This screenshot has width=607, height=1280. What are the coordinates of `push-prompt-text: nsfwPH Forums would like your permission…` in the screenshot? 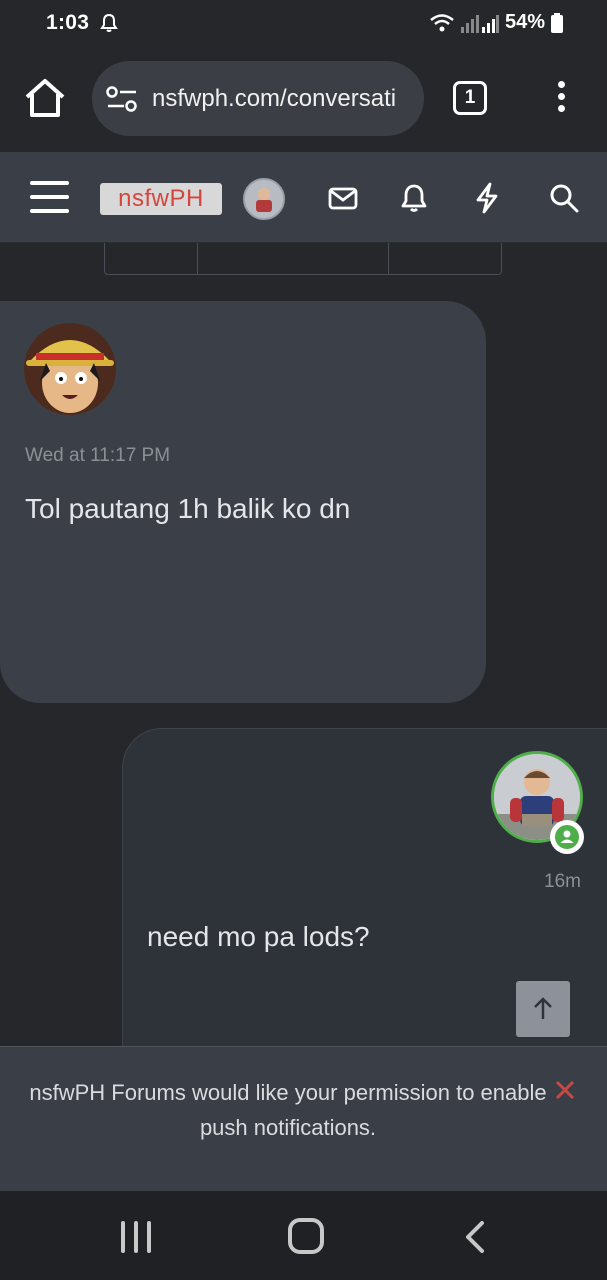 It's located at (288, 1110).